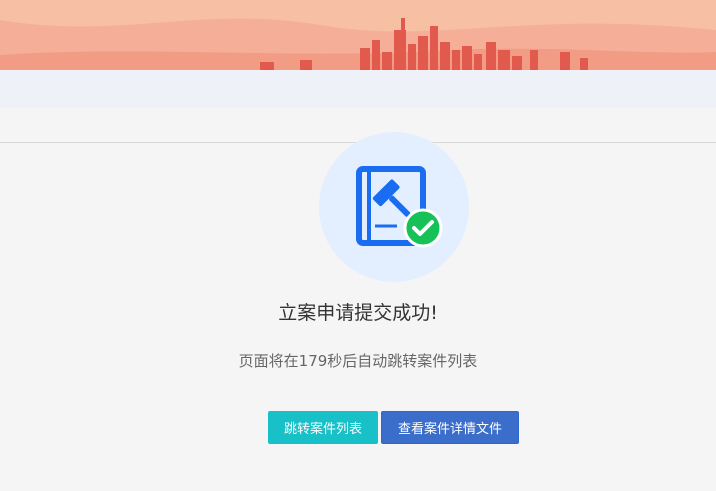 The width and height of the screenshot is (716, 491). I want to click on header-banner, so click(358, 35).